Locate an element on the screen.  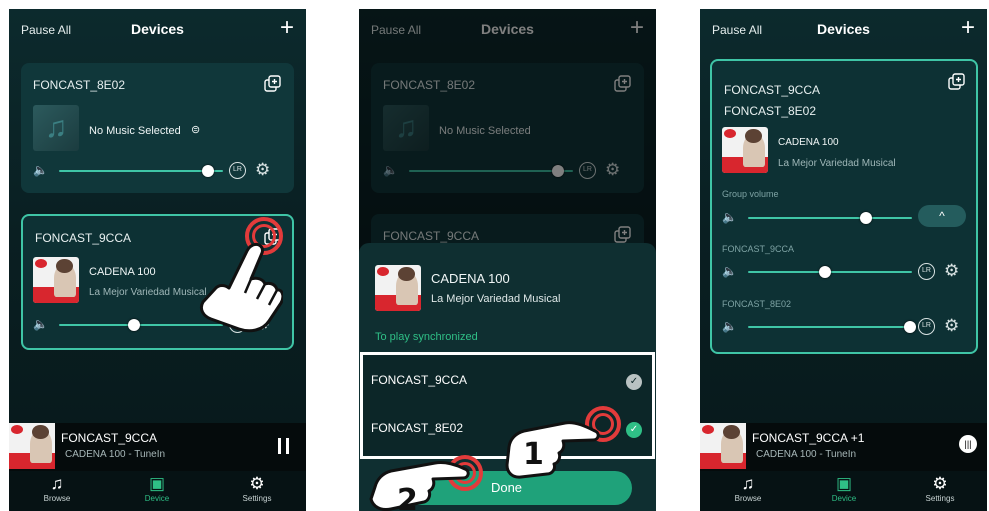
volume-row: 🔈 LR ⚙ is located at coordinates (157, 170).